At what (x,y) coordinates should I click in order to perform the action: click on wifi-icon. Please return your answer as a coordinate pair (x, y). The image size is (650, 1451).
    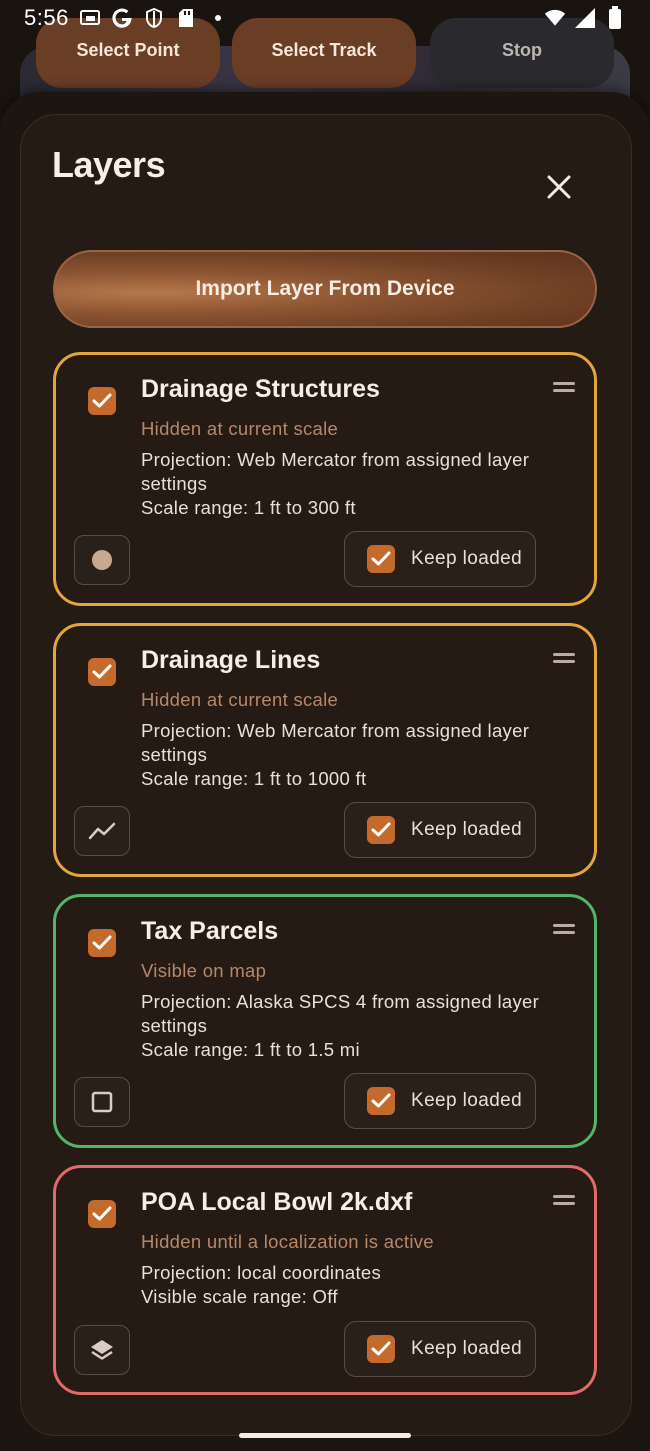
    Looking at the image, I should click on (555, 18).